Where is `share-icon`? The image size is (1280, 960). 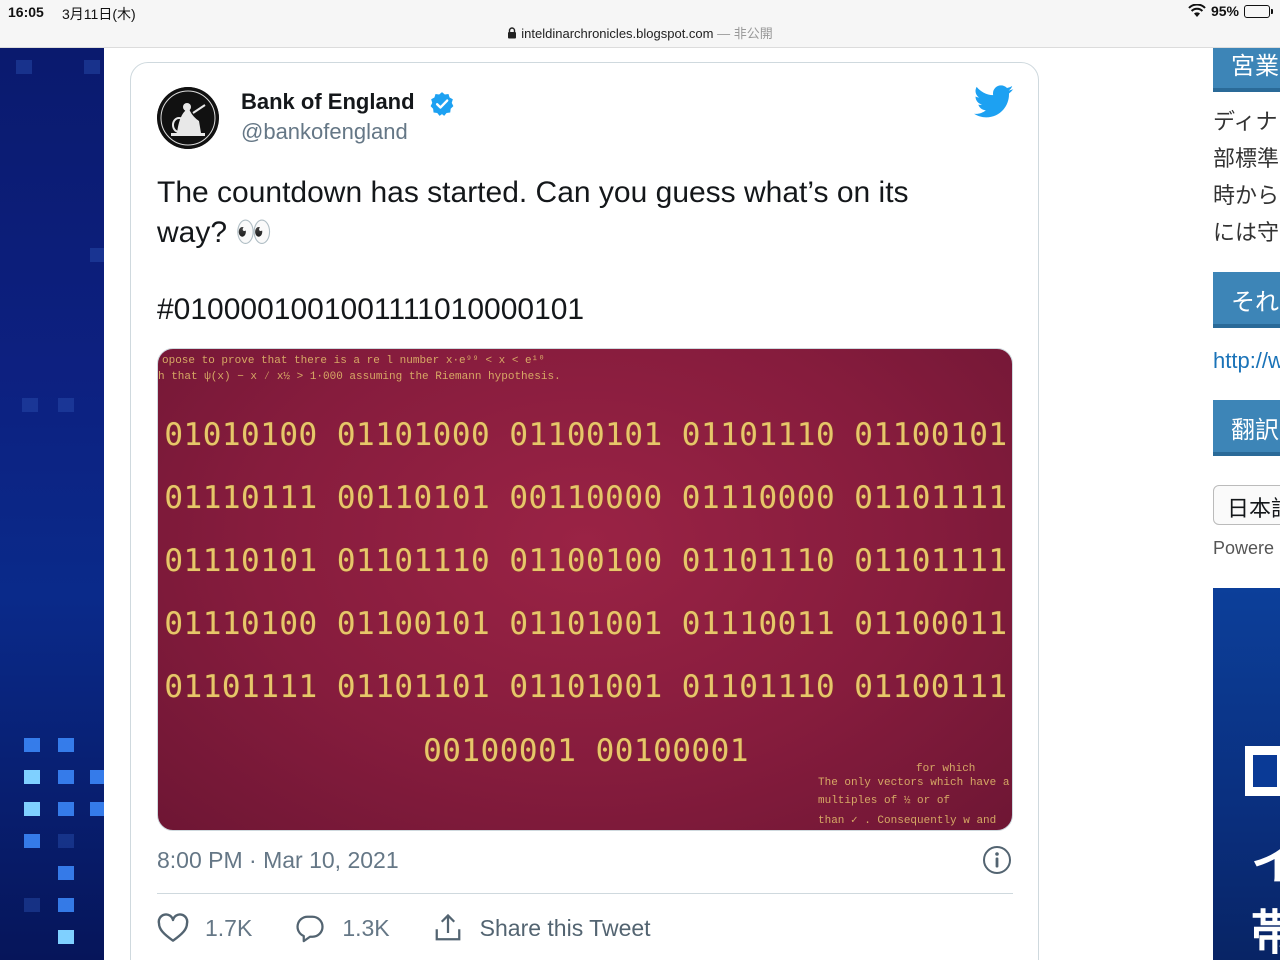
share-icon is located at coordinates (448, 927).